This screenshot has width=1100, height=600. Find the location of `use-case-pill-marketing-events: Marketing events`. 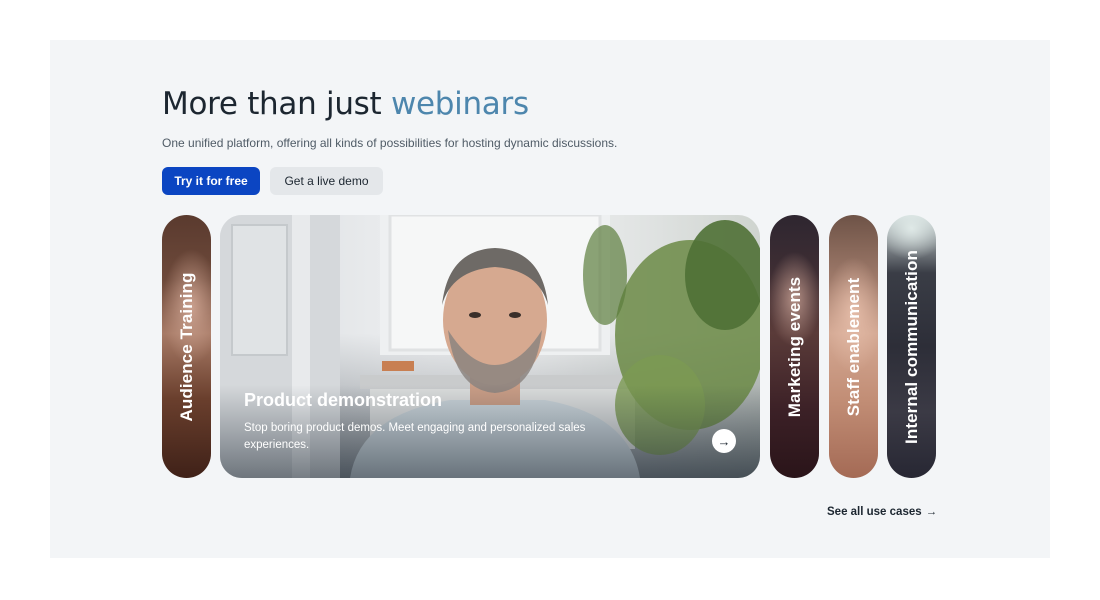

use-case-pill-marketing-events: Marketing events is located at coordinates (794, 346).